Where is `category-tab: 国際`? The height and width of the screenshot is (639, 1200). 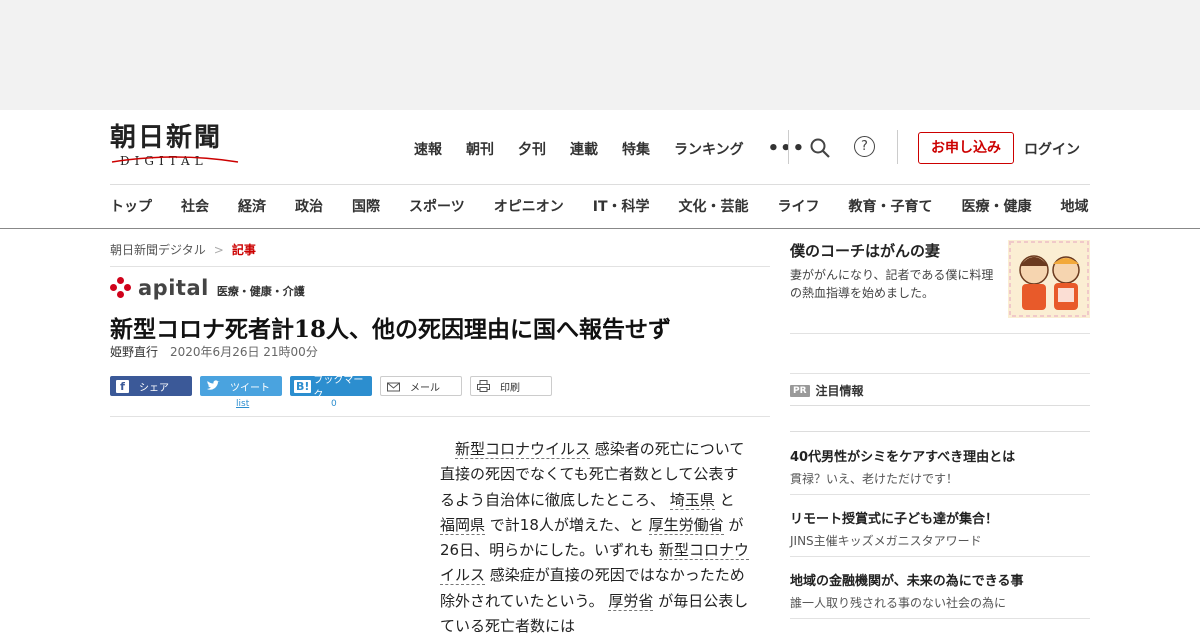
category-tab: 国際 is located at coordinates (366, 206).